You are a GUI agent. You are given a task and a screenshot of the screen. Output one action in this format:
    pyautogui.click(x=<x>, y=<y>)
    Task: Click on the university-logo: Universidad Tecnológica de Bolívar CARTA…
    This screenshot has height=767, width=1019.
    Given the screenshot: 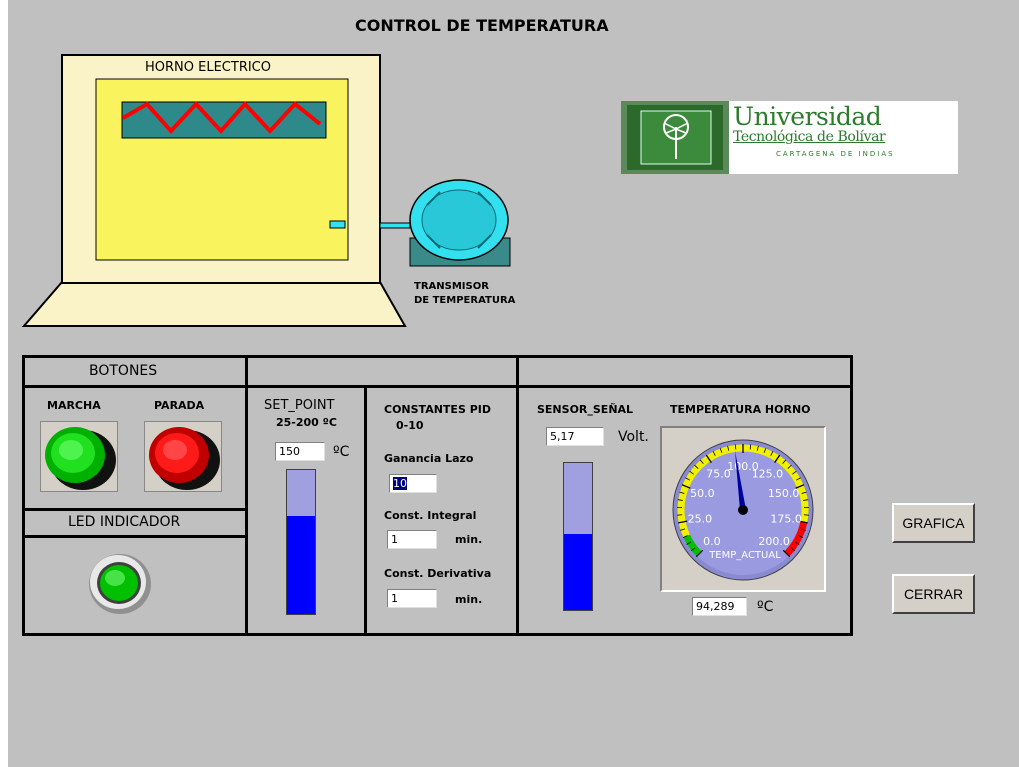 What is the action you would take?
    pyautogui.click(x=789, y=137)
    